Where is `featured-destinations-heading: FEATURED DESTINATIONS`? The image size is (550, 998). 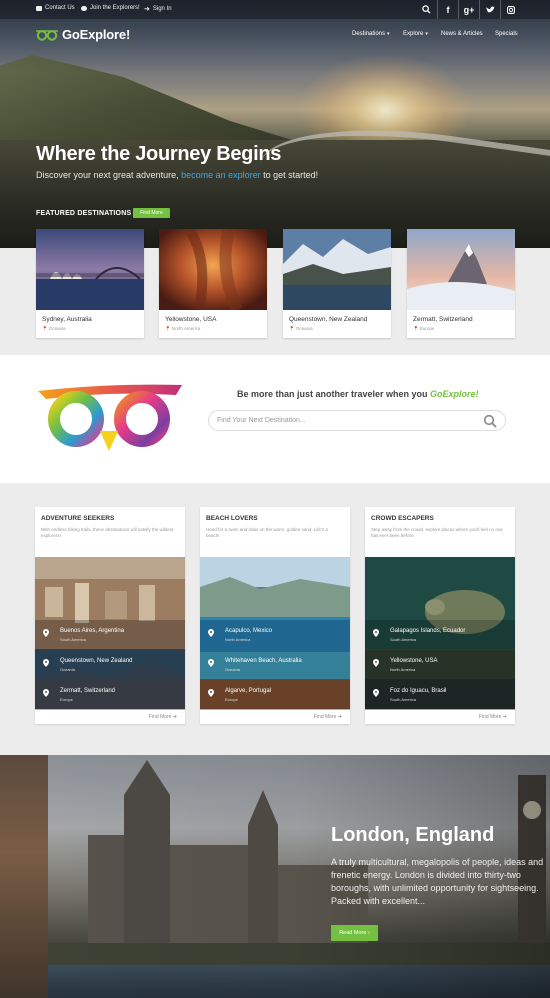
featured-destinations-heading: FEATURED DESTINATIONS is located at coordinates (84, 213).